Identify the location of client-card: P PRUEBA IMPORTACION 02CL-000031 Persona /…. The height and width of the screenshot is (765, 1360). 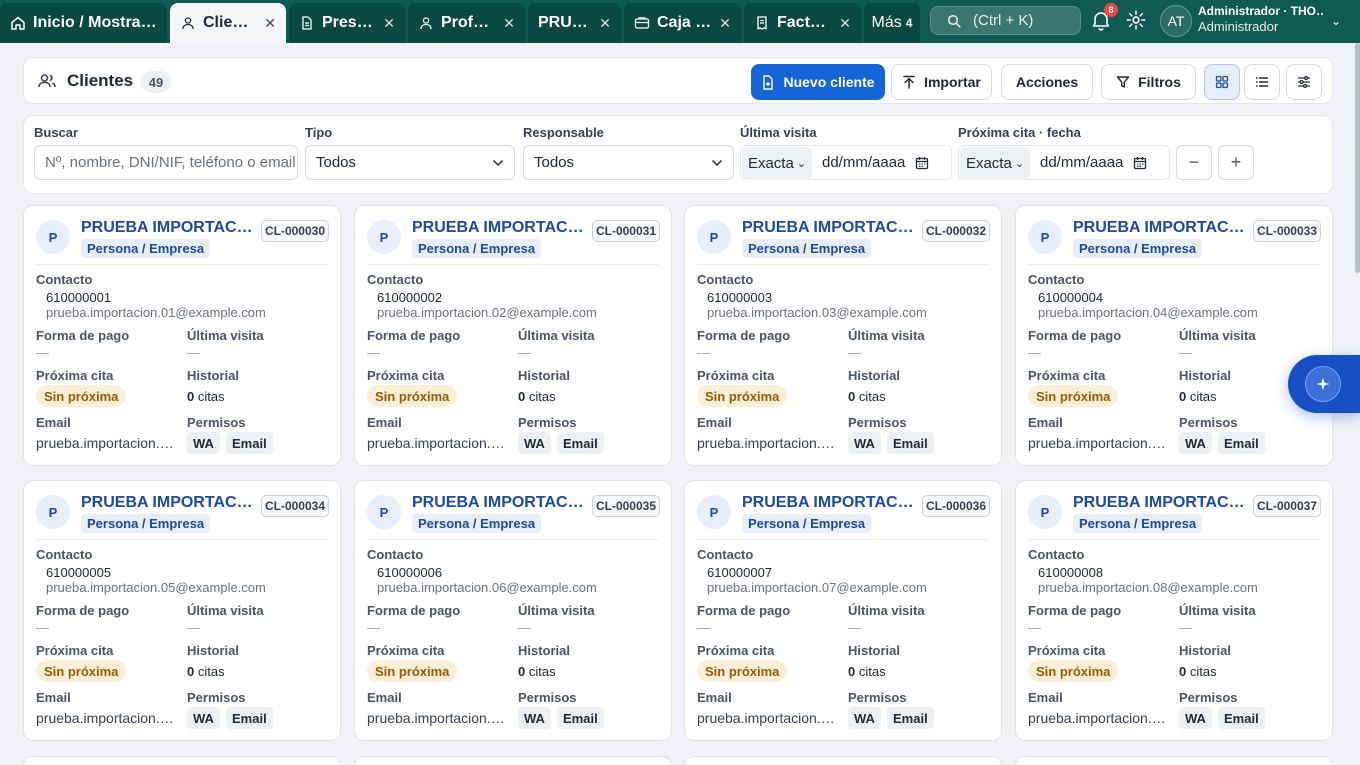
(513, 335).